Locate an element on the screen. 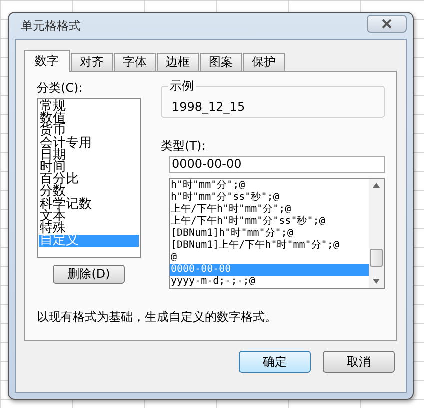 This screenshot has height=408, width=424. cancel-button: 取消 is located at coordinates (359, 362).